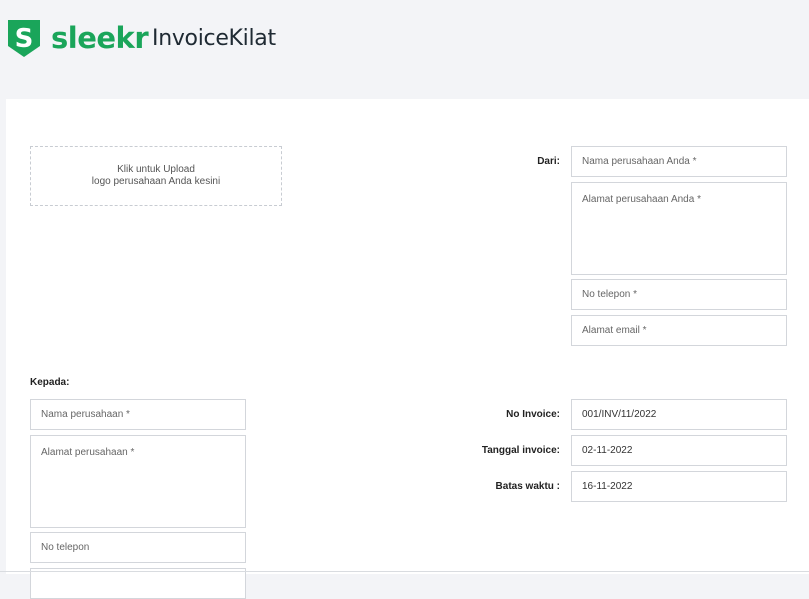 Image resolution: width=809 pixels, height=599 pixels. Describe the element at coordinates (138, 481) in the screenshot. I see `to-address-textarea` at that location.